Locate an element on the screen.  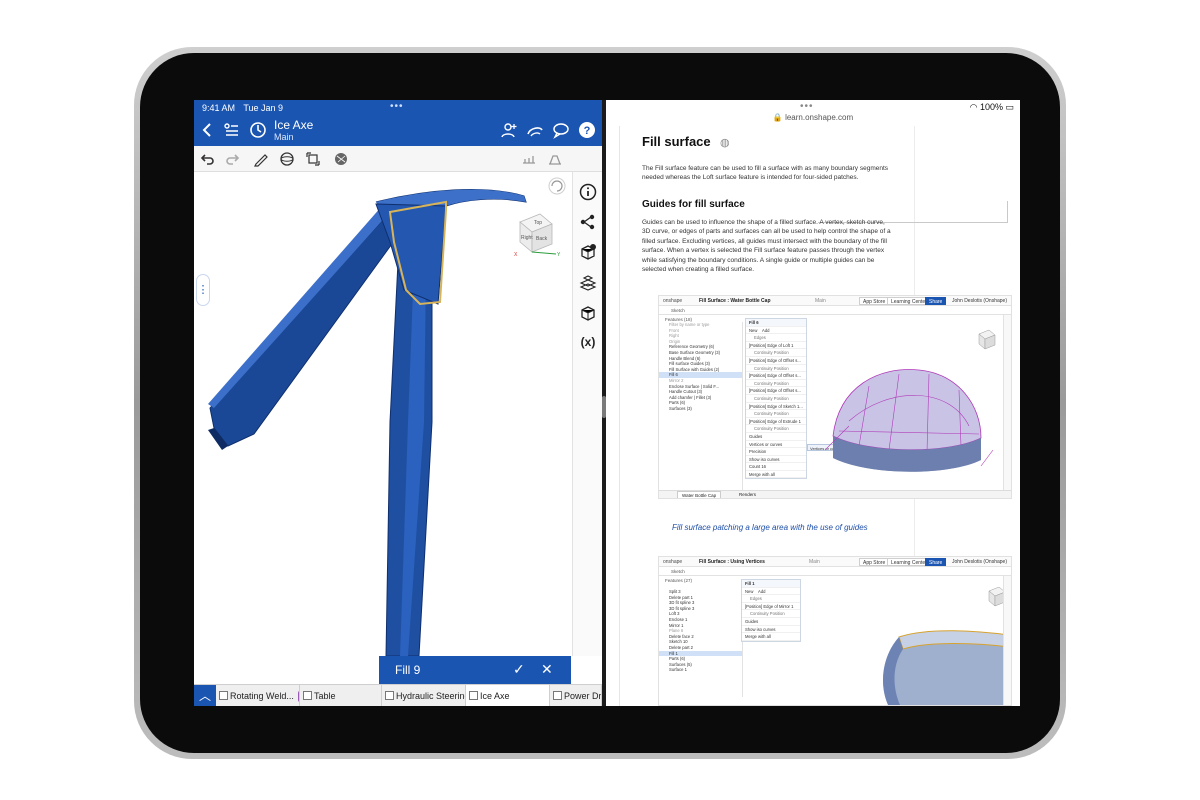
share-user-icon is located at coordinates (509, 130).